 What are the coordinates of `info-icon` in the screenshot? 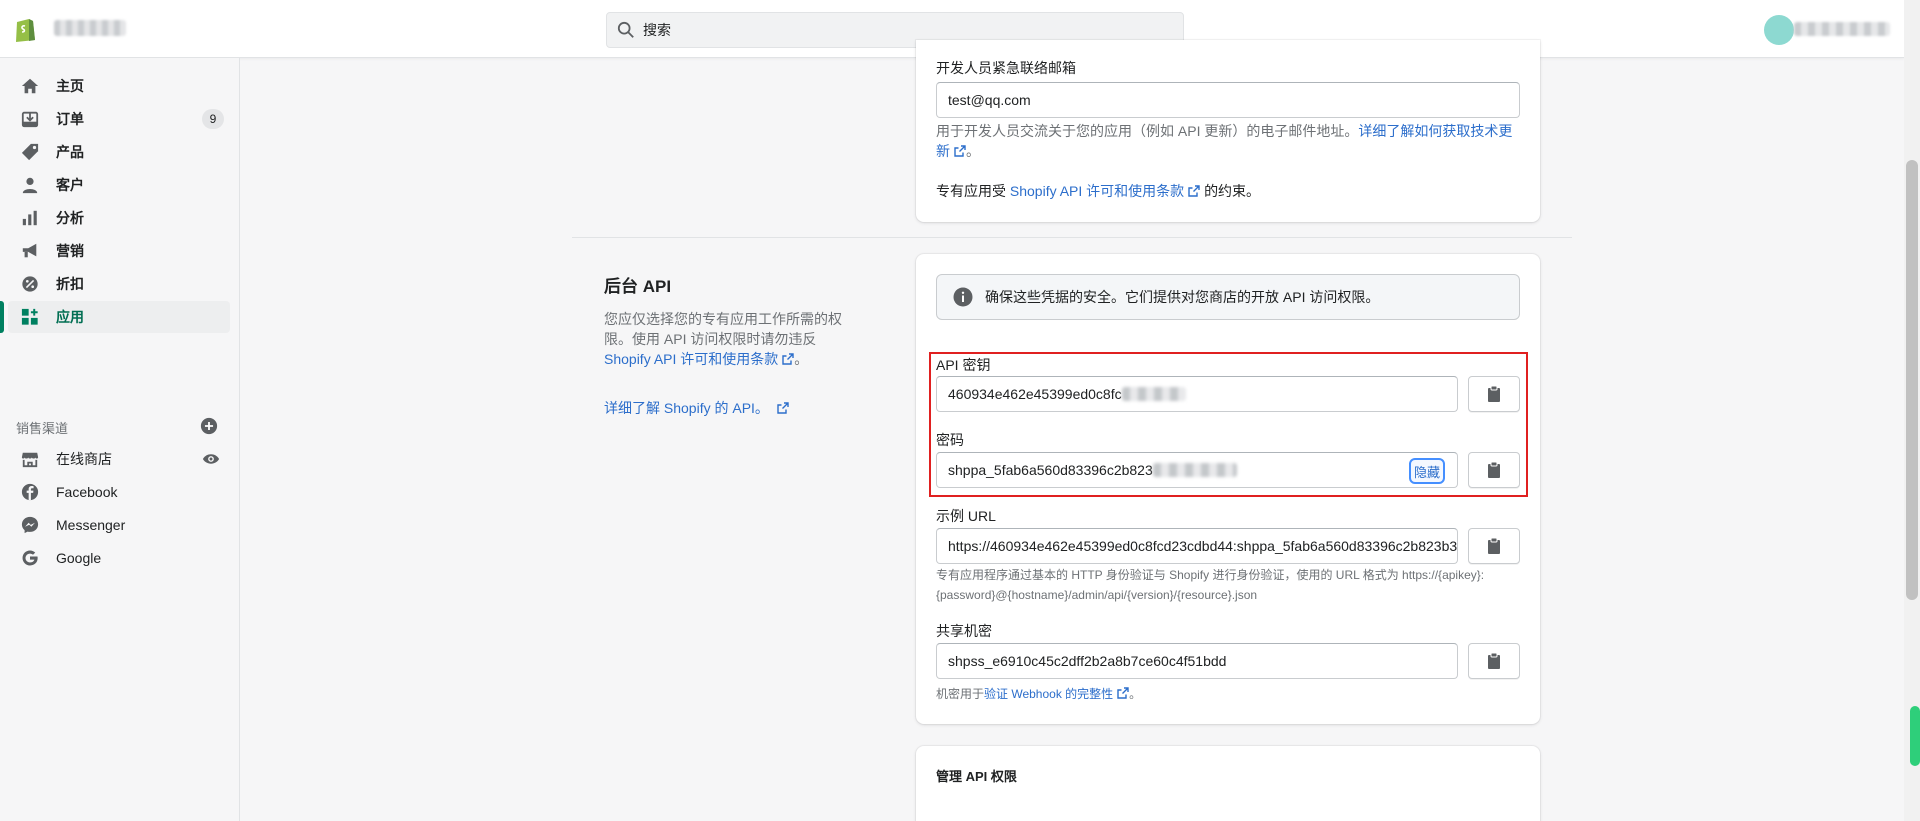 It's located at (963, 297).